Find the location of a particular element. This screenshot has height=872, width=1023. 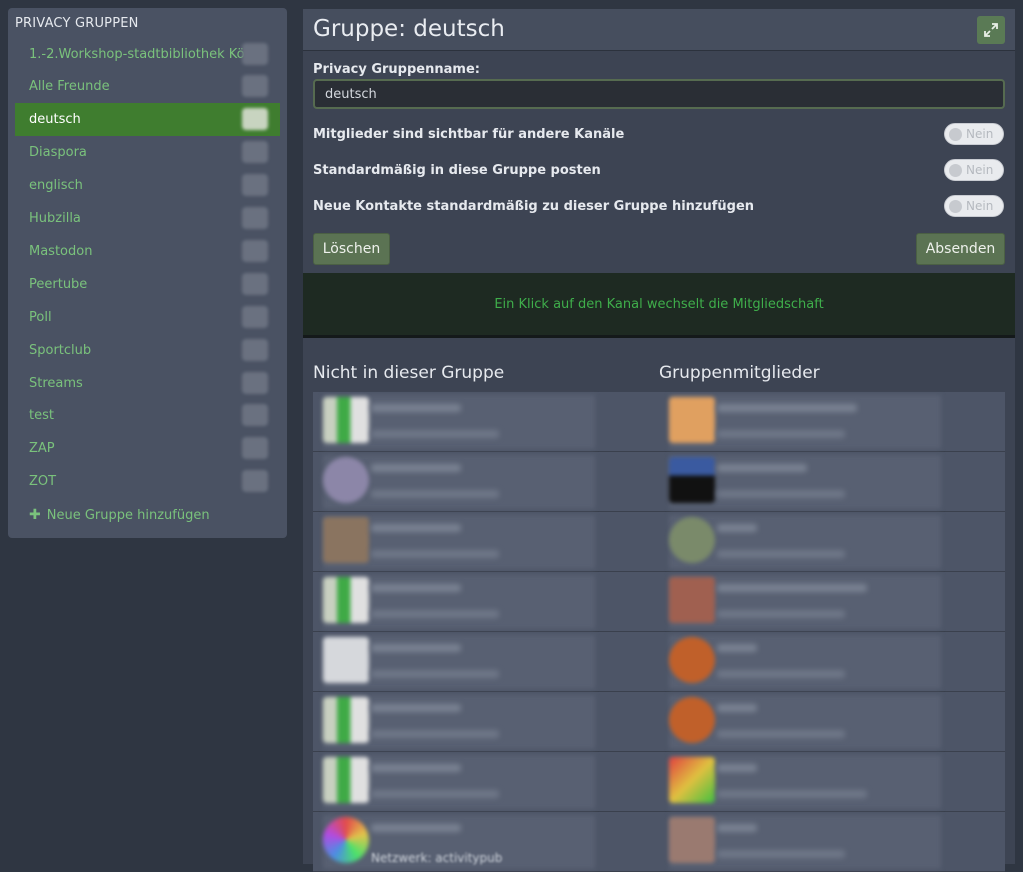

expand-icon is located at coordinates (991, 30).